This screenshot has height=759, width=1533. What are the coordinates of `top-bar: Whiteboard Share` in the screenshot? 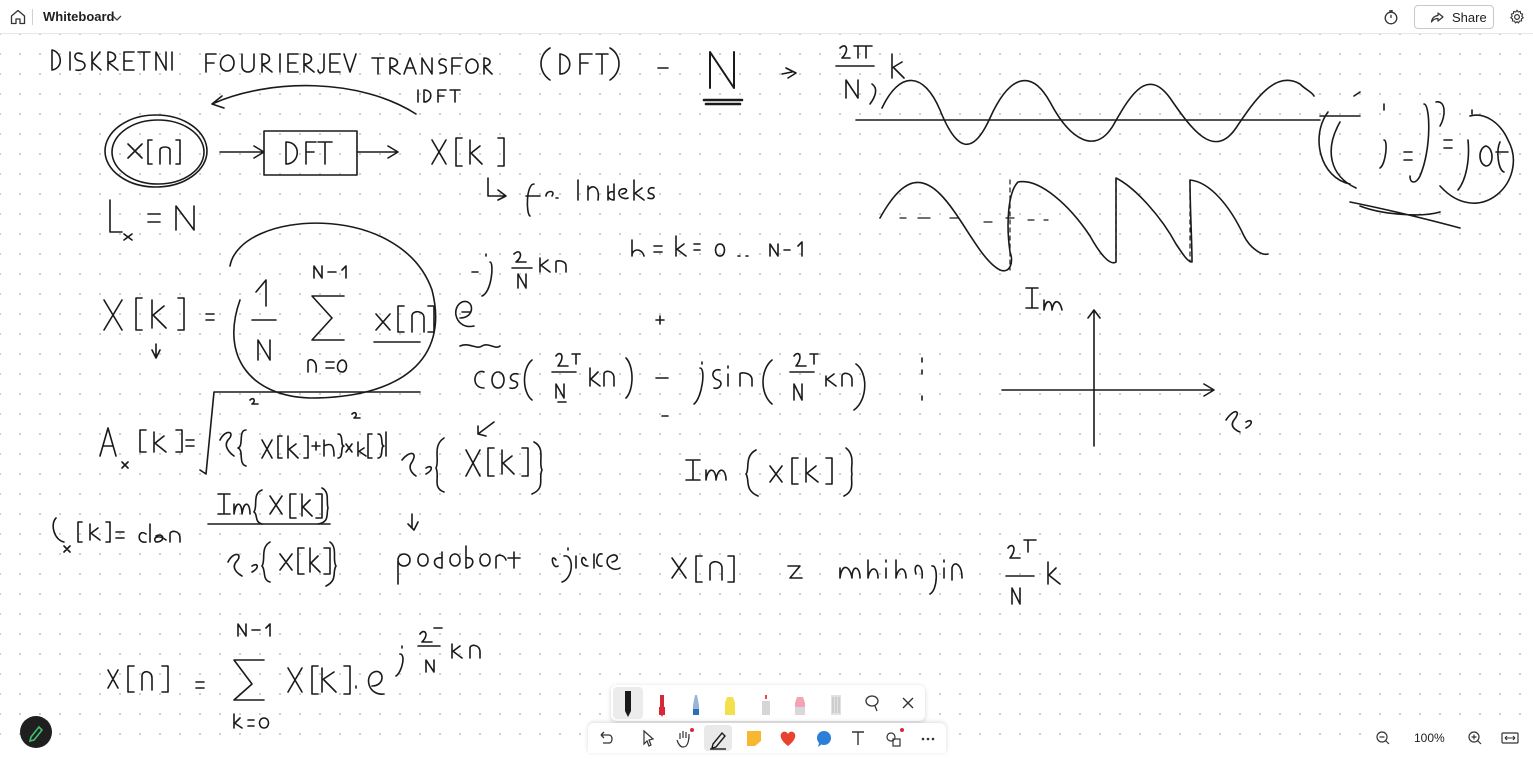 It's located at (766, 17).